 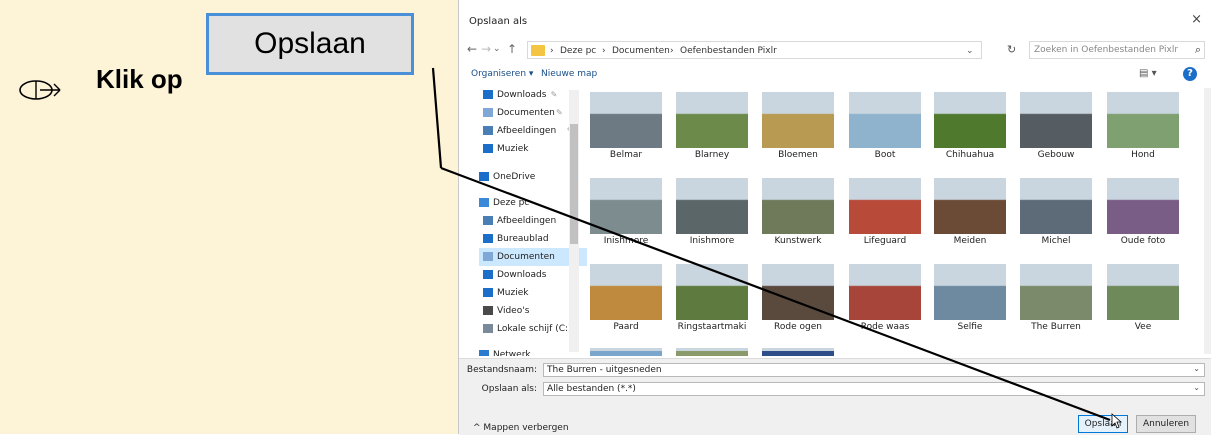 I want to click on search-icon: ⌕, so click(x=1197, y=49).